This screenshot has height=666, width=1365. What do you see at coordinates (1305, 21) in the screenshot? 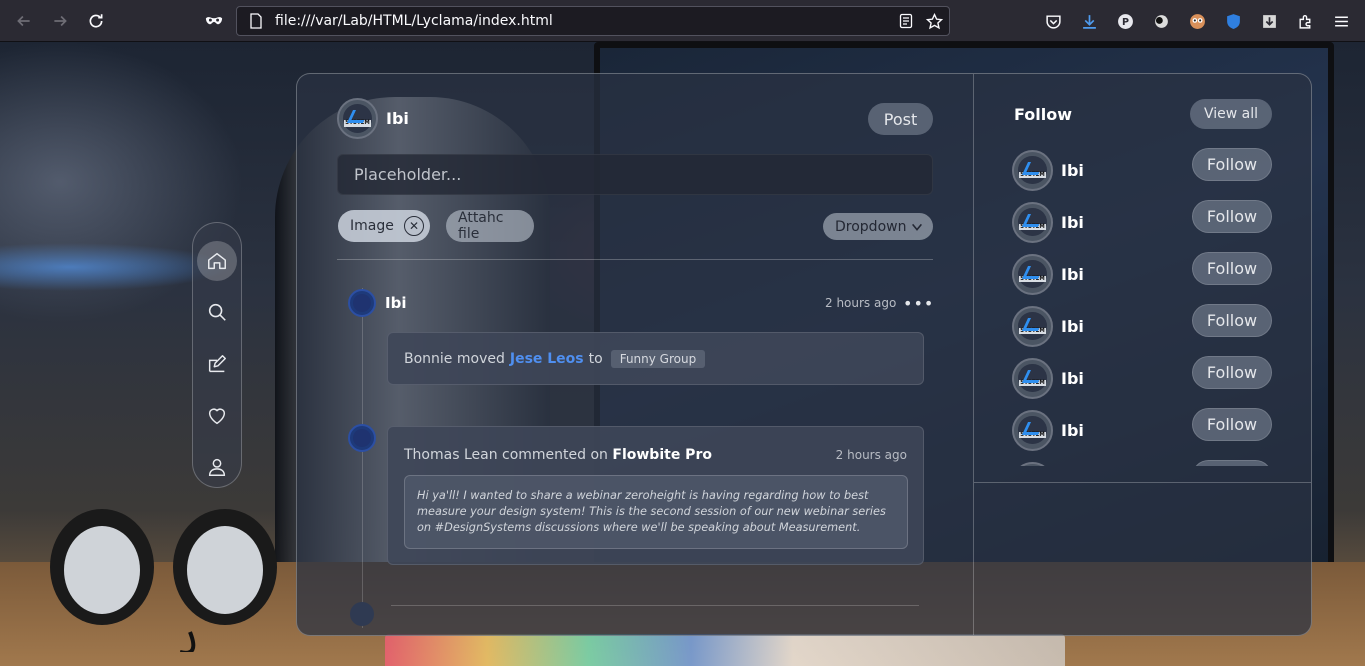
I see `extensions-puzzle-icon` at bounding box center [1305, 21].